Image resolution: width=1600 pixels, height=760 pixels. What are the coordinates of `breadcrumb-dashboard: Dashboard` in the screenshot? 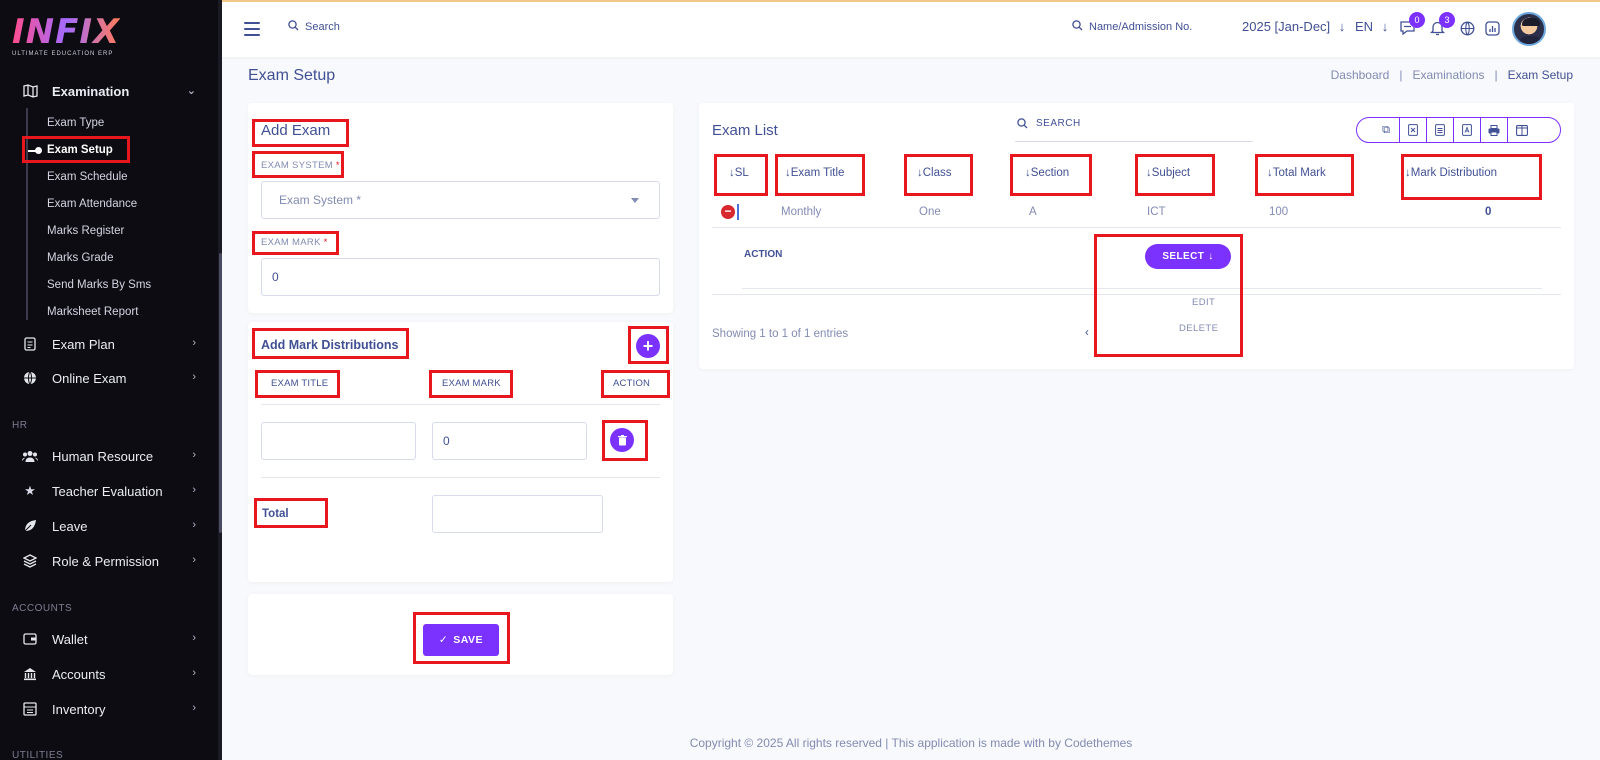 It's located at (1360, 75).